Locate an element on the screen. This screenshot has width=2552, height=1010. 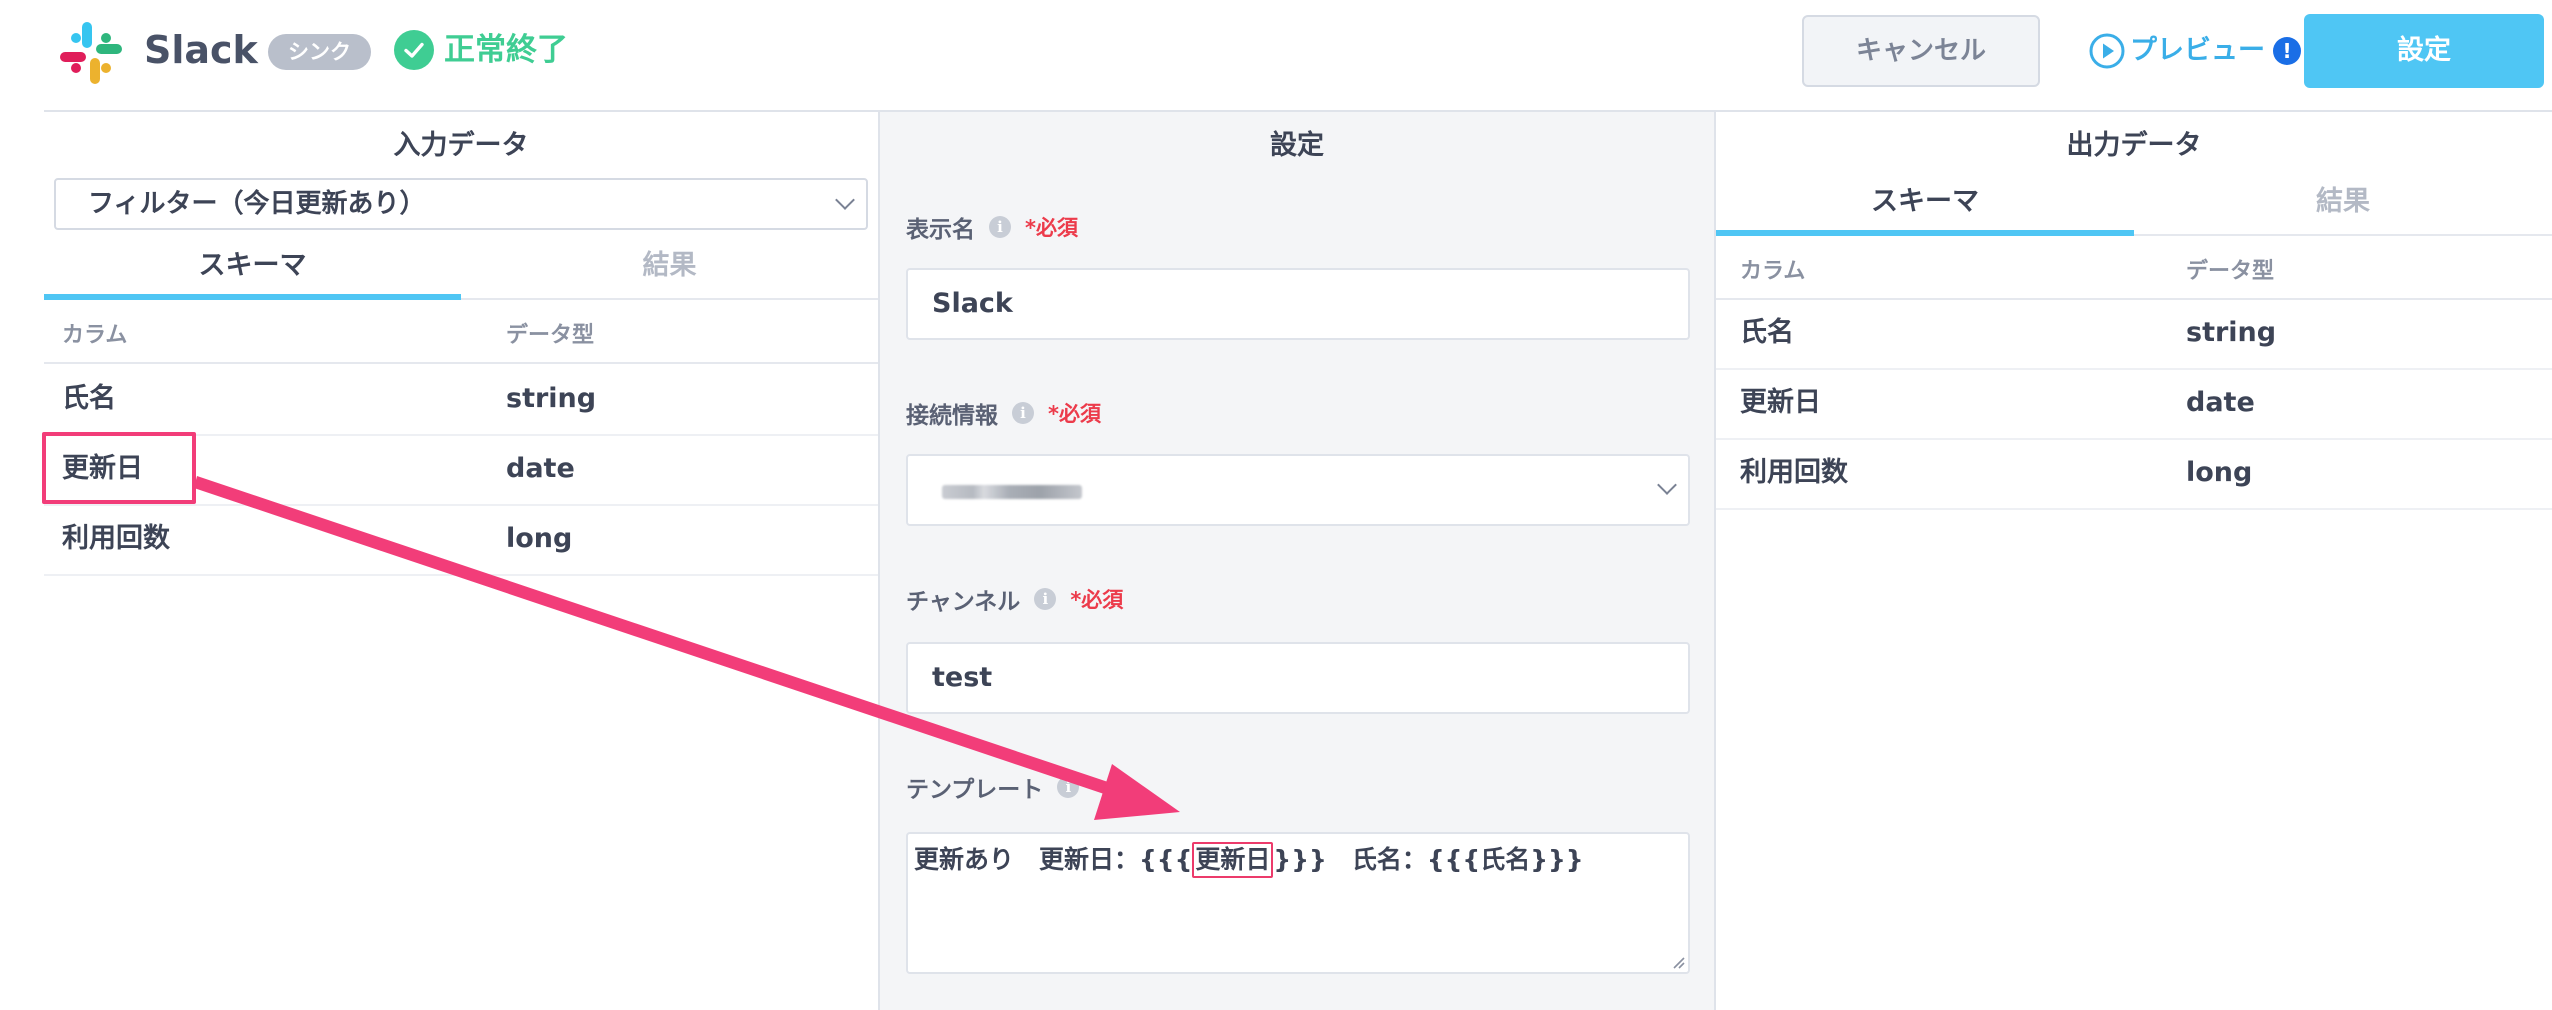
template-placeholder-highlight: 更新日 is located at coordinates (1233, 860).